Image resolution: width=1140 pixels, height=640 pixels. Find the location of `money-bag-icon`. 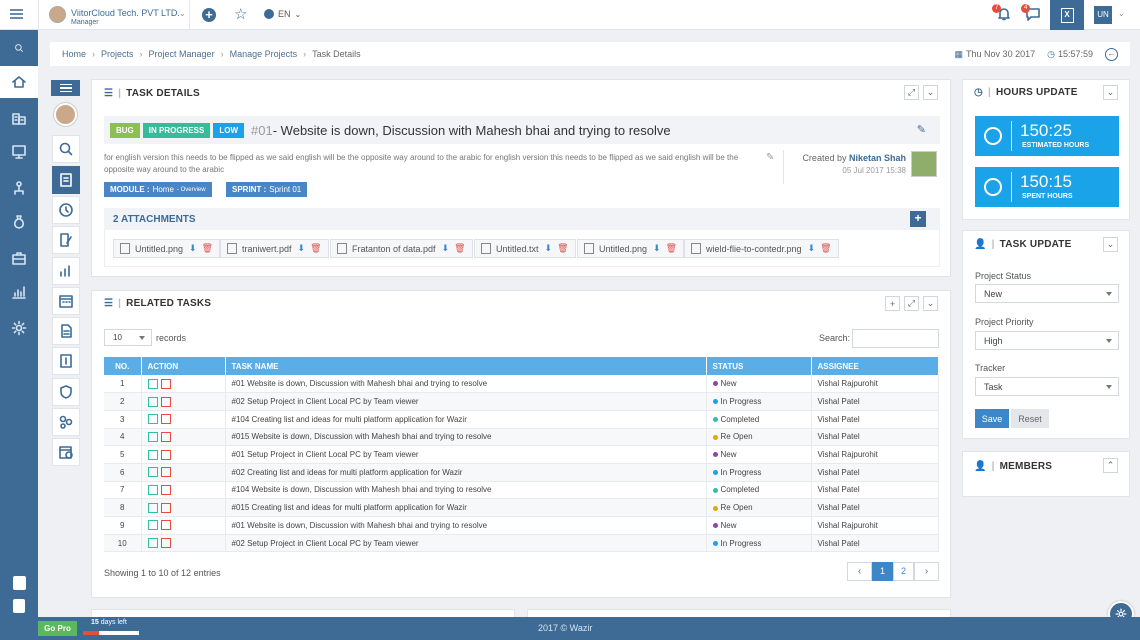

money-bag-icon is located at coordinates (19, 222).